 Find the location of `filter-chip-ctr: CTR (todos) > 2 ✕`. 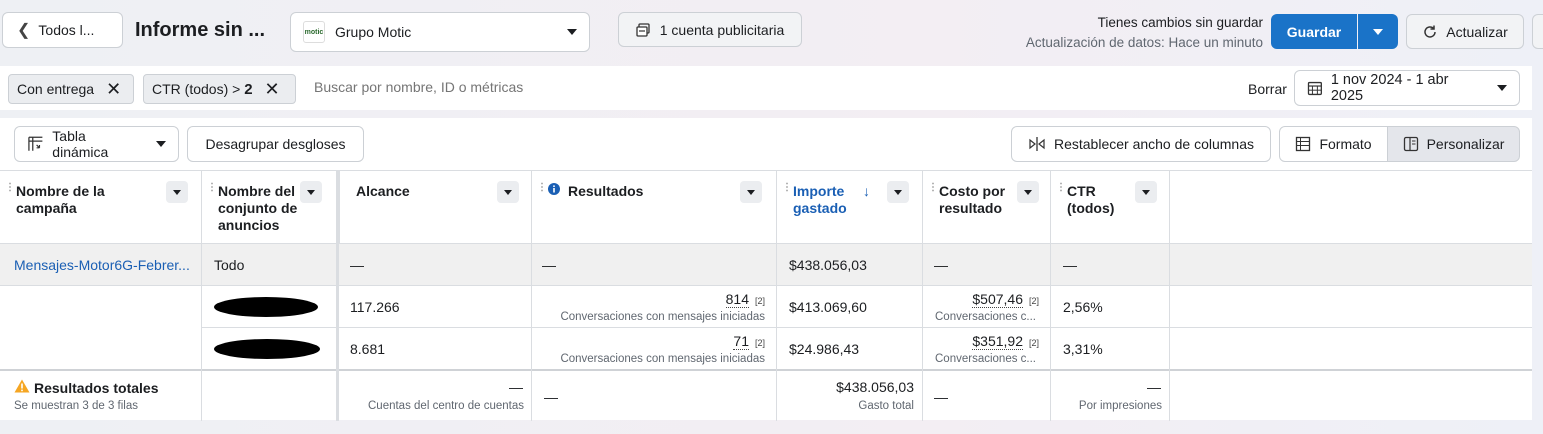

filter-chip-ctr: CTR (todos) > 2 ✕ is located at coordinates (219, 89).